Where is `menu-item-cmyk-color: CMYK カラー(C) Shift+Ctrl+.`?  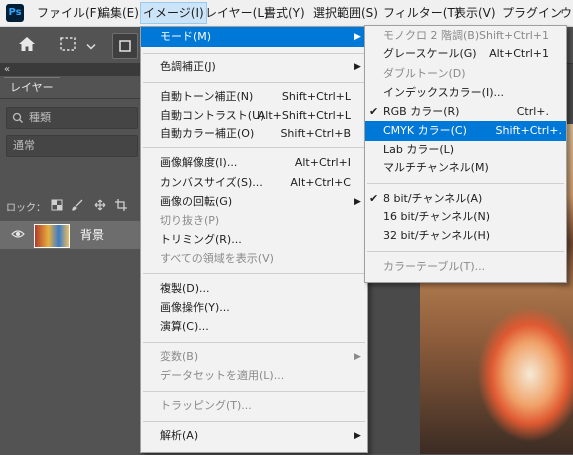 menu-item-cmyk-color: CMYK カラー(C) Shift+Ctrl+. is located at coordinates (465, 131).